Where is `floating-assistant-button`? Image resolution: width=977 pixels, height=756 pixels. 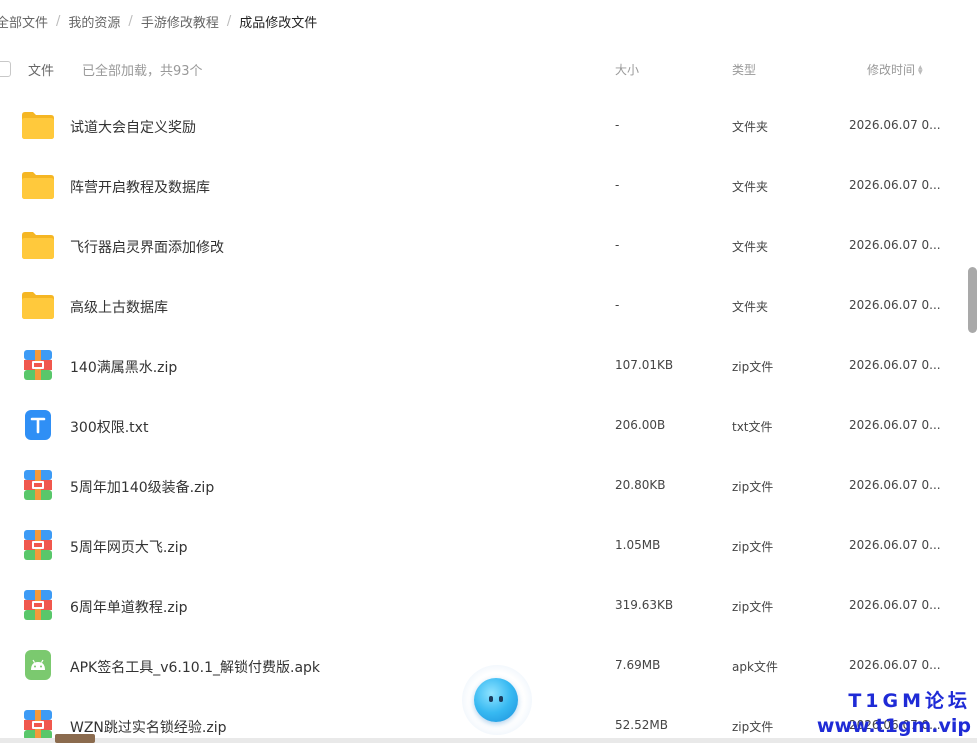
floating-assistant-button is located at coordinates (497, 700).